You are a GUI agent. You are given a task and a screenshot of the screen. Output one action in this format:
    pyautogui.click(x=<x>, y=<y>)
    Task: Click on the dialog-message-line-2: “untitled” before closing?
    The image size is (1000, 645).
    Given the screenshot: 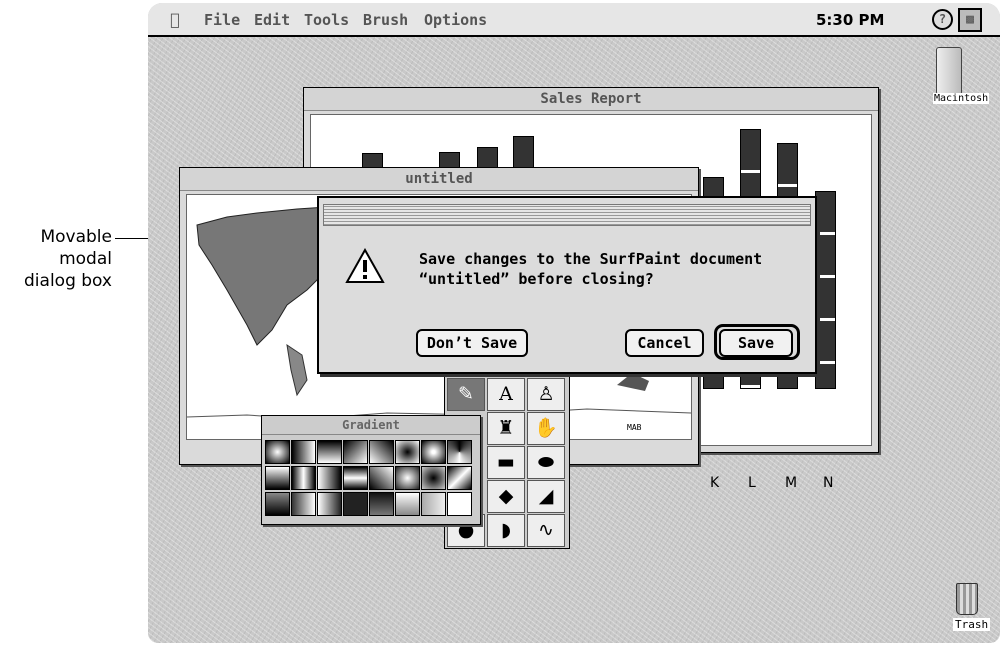 What is the action you would take?
    pyautogui.click(x=536, y=279)
    